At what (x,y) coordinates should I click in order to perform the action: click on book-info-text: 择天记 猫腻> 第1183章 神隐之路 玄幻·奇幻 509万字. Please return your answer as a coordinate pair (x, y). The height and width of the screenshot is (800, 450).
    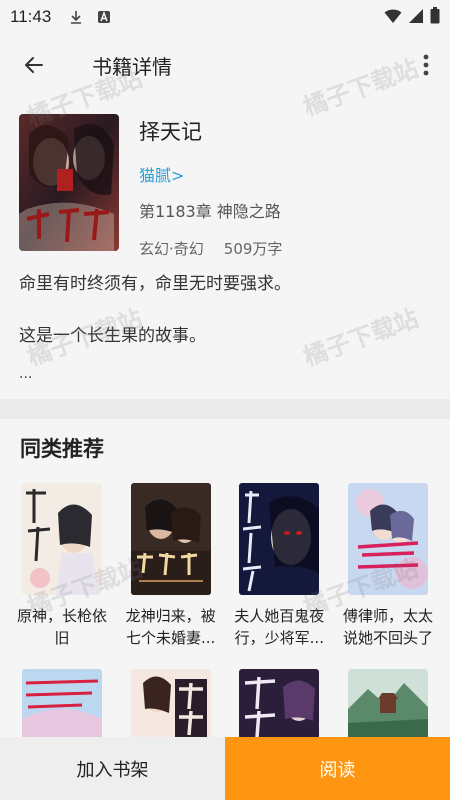
    Looking at the image, I should click on (210, 186).